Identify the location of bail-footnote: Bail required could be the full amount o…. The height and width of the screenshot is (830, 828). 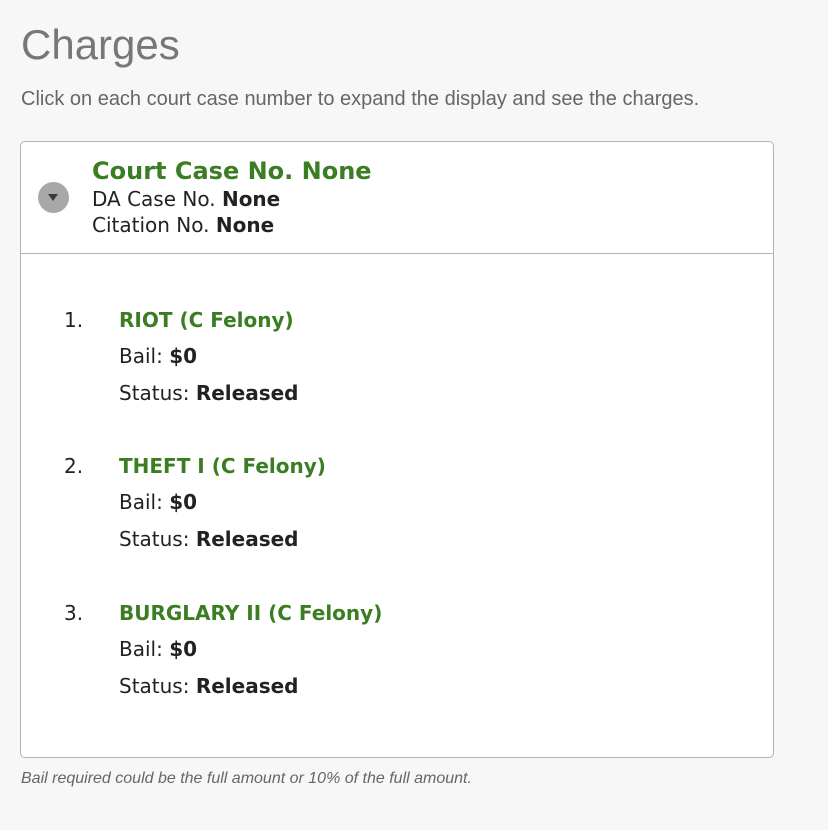
(246, 778).